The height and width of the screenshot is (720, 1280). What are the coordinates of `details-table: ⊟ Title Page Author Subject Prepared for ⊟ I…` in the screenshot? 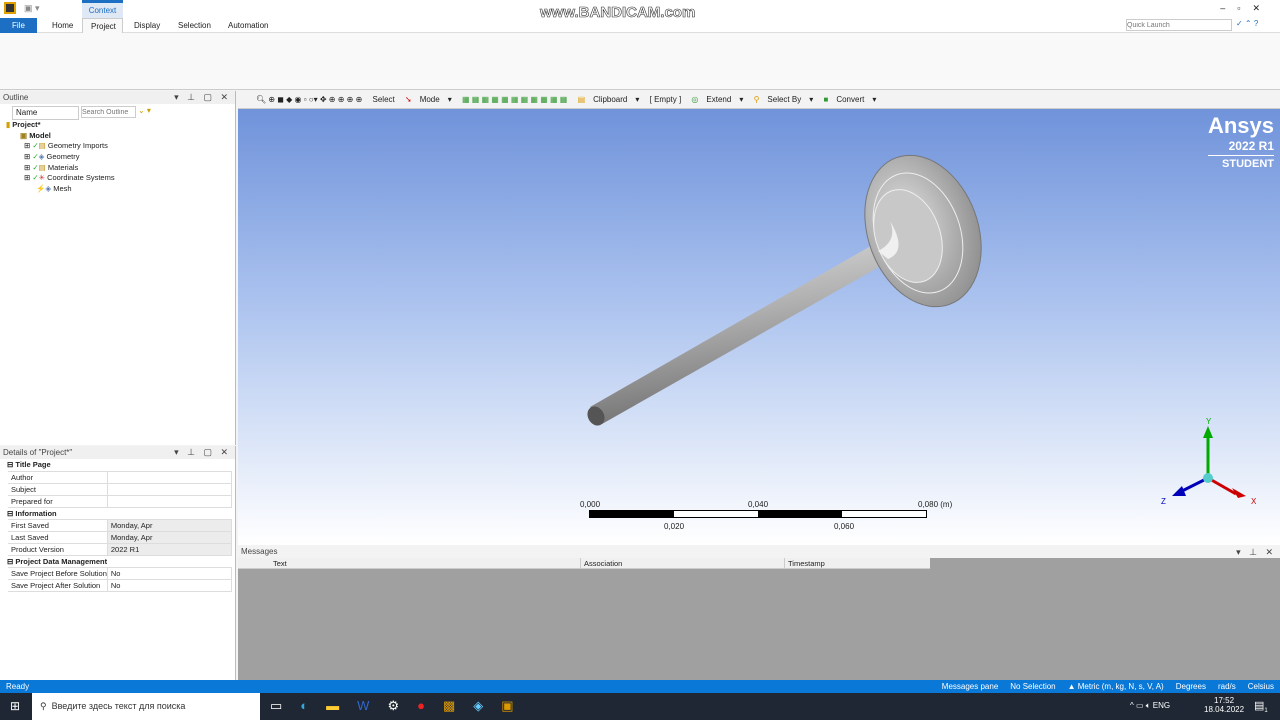 It's located at (116, 525).